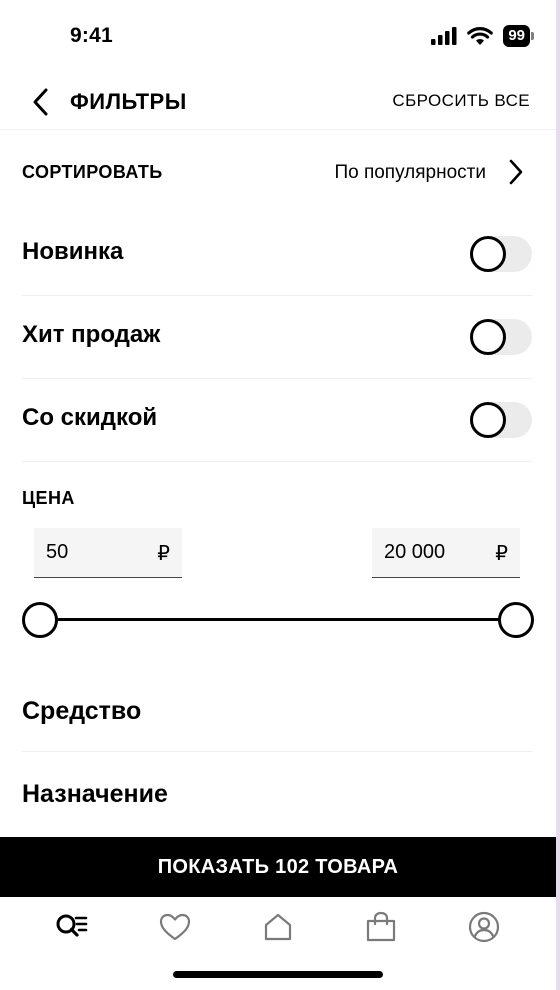 This screenshot has height=990, width=560. I want to click on filter-row-bestseller: Хит продаж, so click(277, 338).